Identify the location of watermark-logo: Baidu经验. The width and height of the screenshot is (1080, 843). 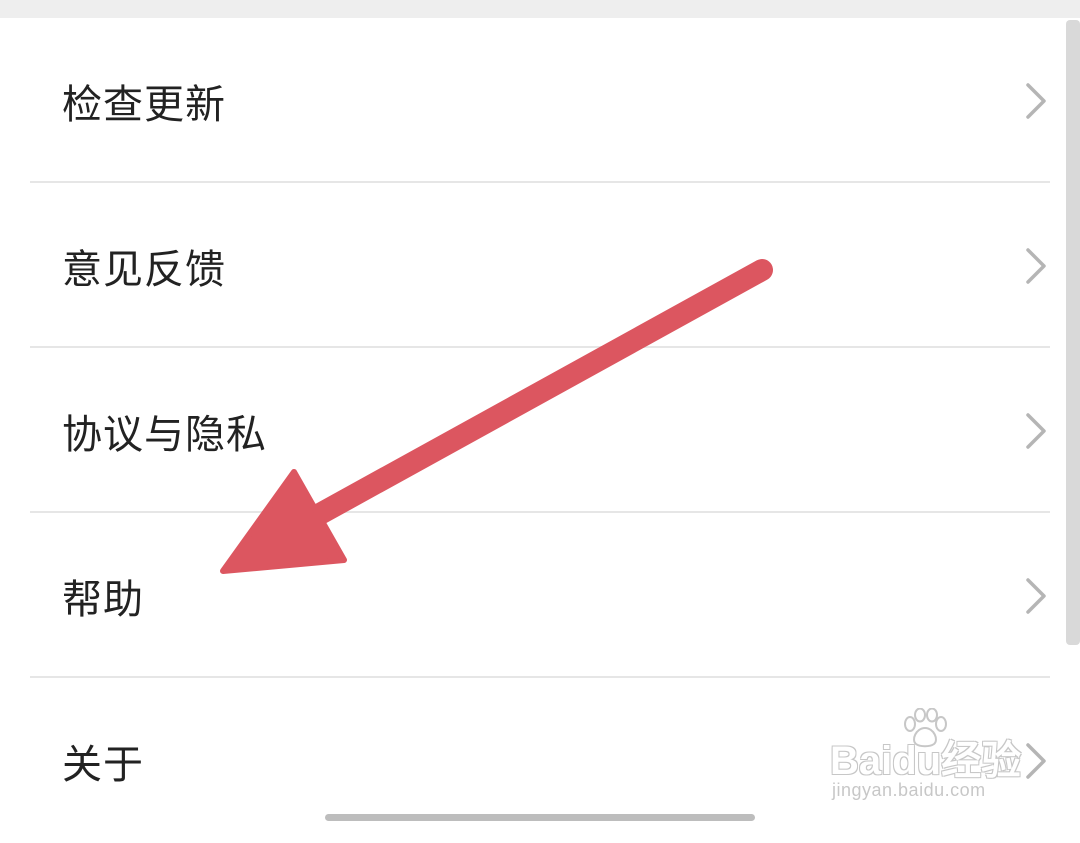
(926, 761).